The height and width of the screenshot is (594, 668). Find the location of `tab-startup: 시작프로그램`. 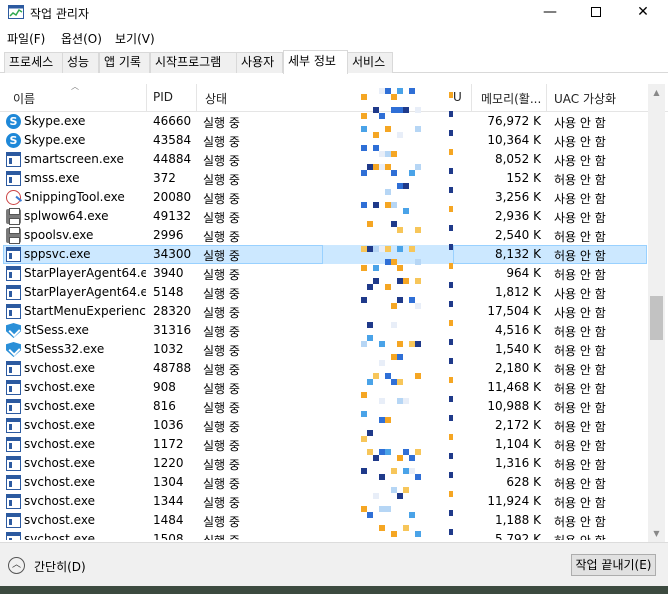

tab-startup: 시작프로그램 is located at coordinates (193, 62).